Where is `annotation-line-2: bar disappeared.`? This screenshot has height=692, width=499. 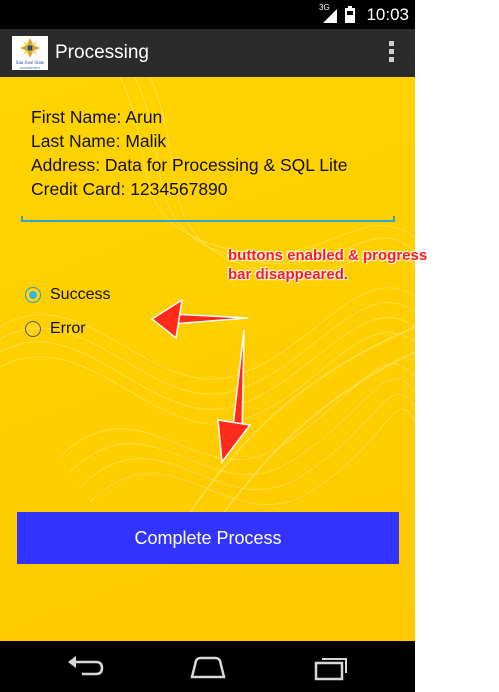
annotation-line-2: bar disappeared. is located at coordinates (288, 274).